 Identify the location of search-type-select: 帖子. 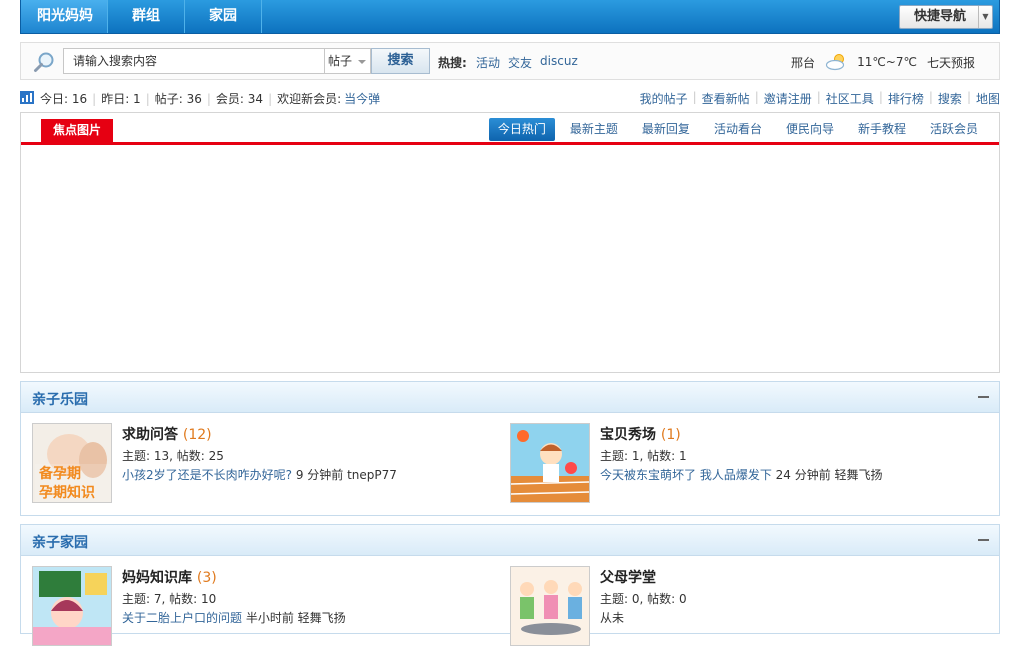
(348, 61).